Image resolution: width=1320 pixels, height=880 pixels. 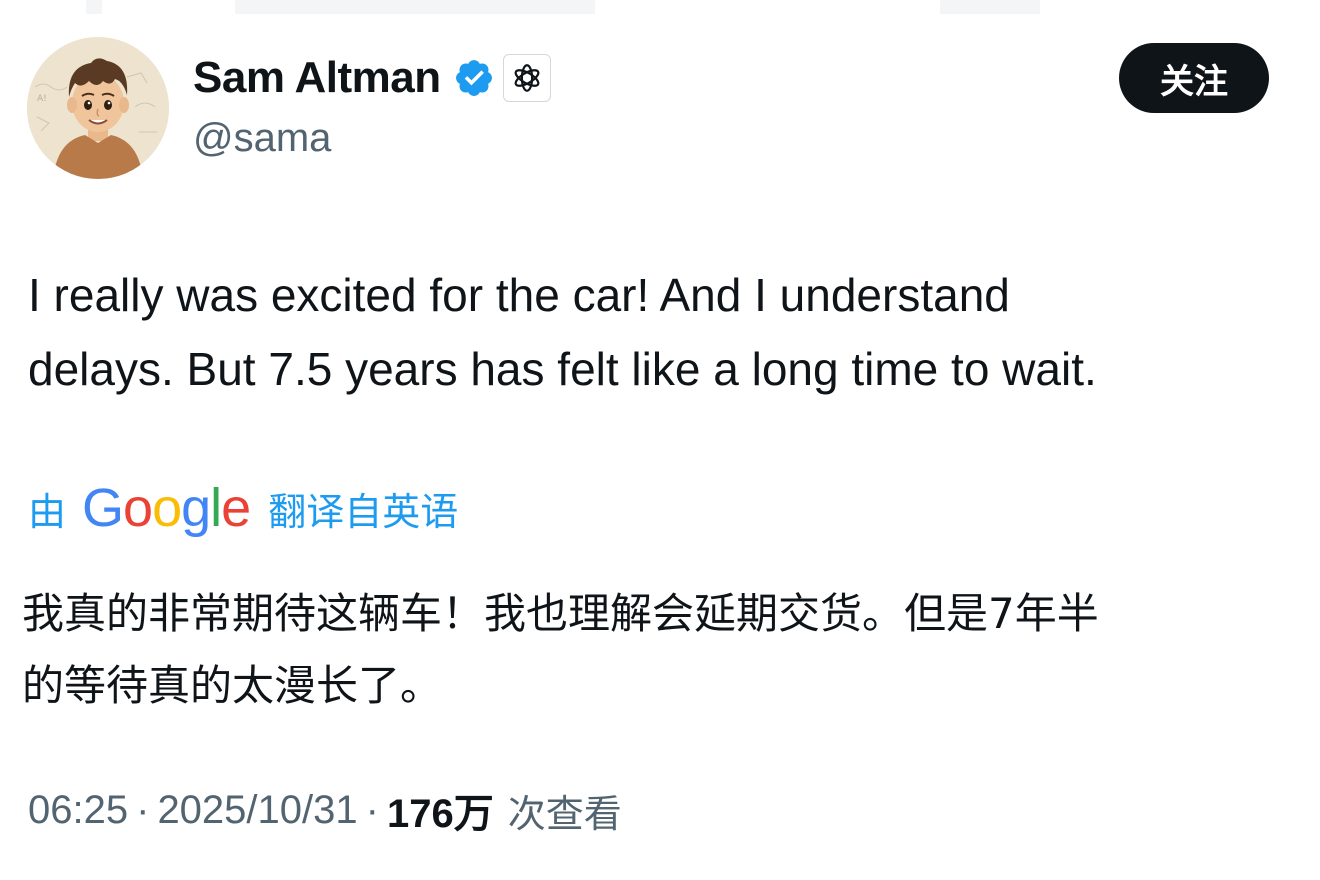 What do you see at coordinates (262, 138) in the screenshot?
I see `author-handle: @sama` at bounding box center [262, 138].